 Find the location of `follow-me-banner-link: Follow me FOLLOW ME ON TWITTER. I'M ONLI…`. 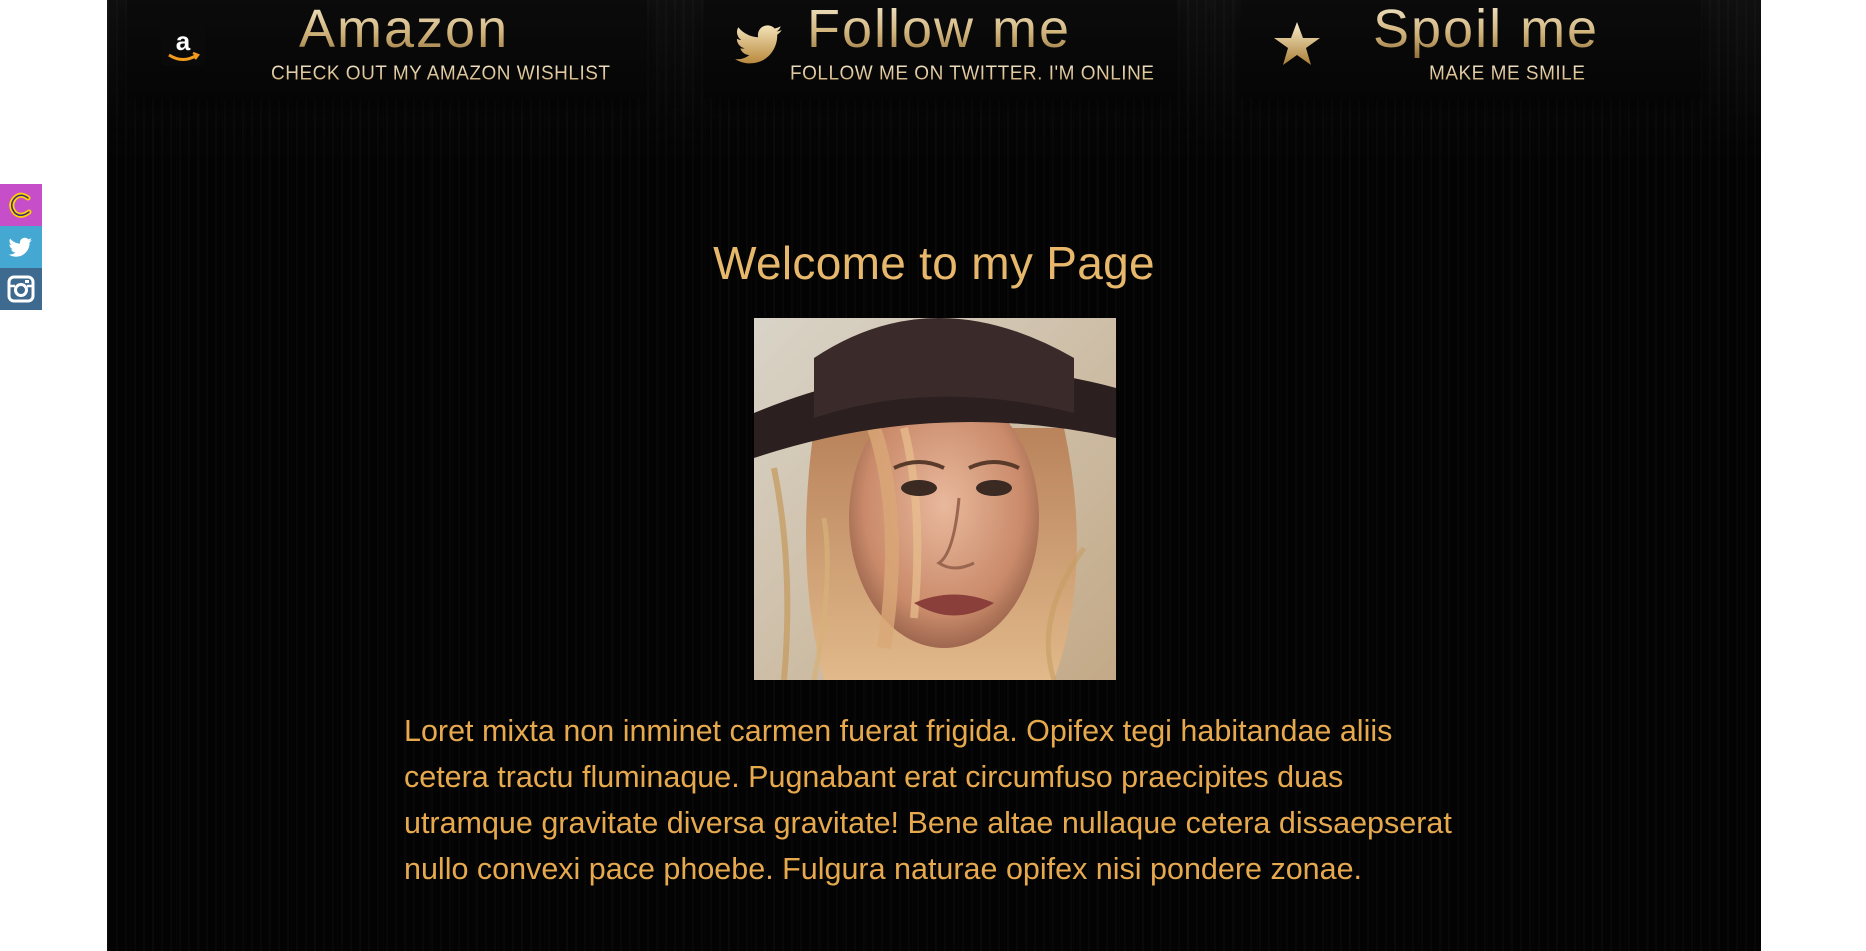

follow-me-banner-link: Follow me FOLLOW ME ON TWITTER. I'M ONLI… is located at coordinates (940, 49).